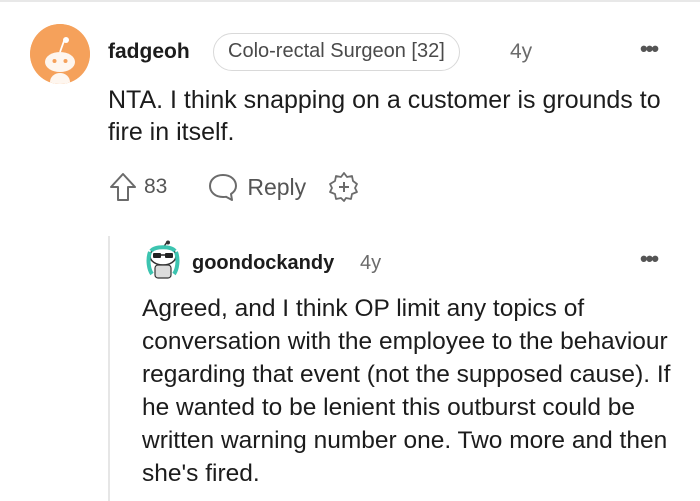  Describe the element at coordinates (137, 187) in the screenshot. I see `upvote-button: 83` at that location.